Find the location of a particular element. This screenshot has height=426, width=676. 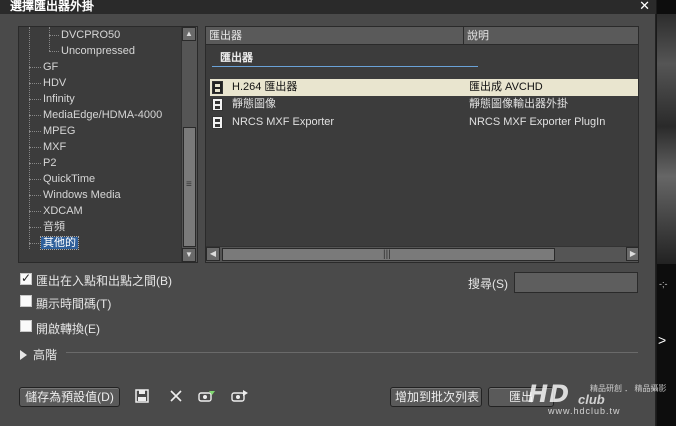

tree-item-mediaedge: MediaEdge/HDMA-4000 is located at coordinates (102, 115).